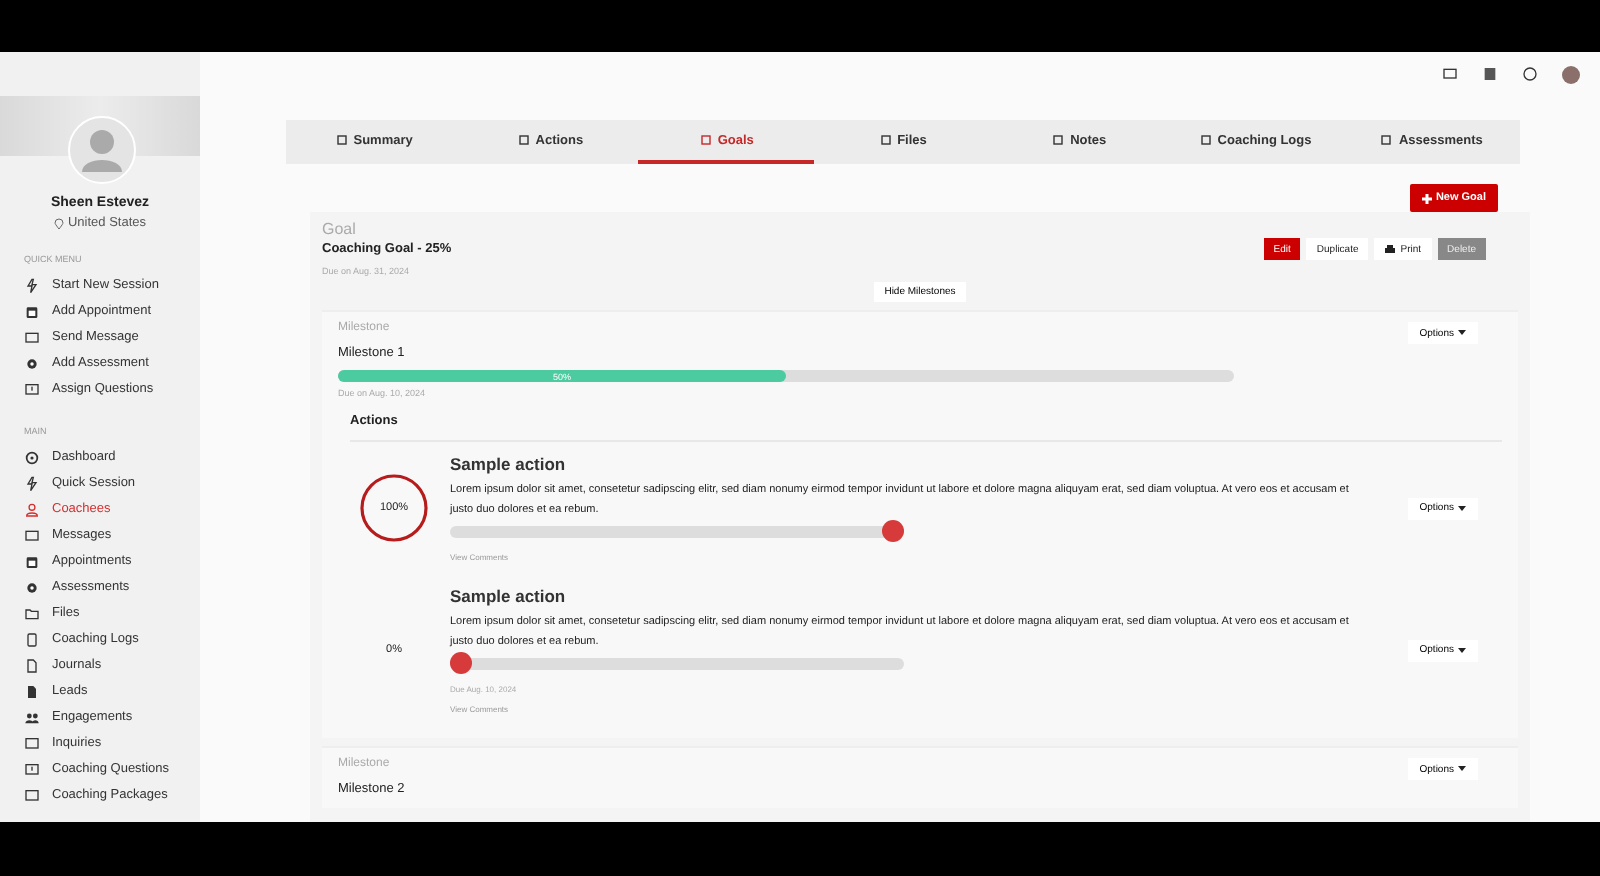  What do you see at coordinates (394, 508) in the screenshot?
I see `progress-ring` at bounding box center [394, 508].